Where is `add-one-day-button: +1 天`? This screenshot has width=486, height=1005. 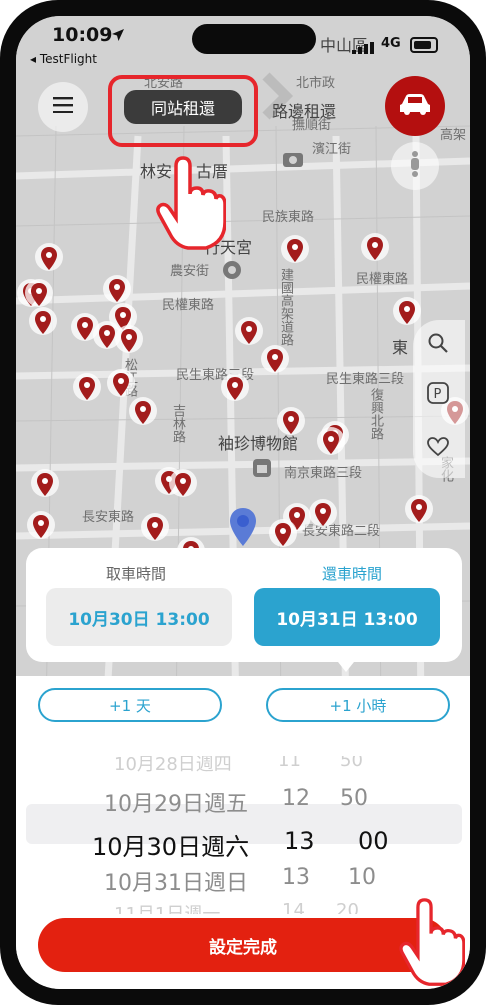 add-one-day-button: +1 天 is located at coordinates (130, 705).